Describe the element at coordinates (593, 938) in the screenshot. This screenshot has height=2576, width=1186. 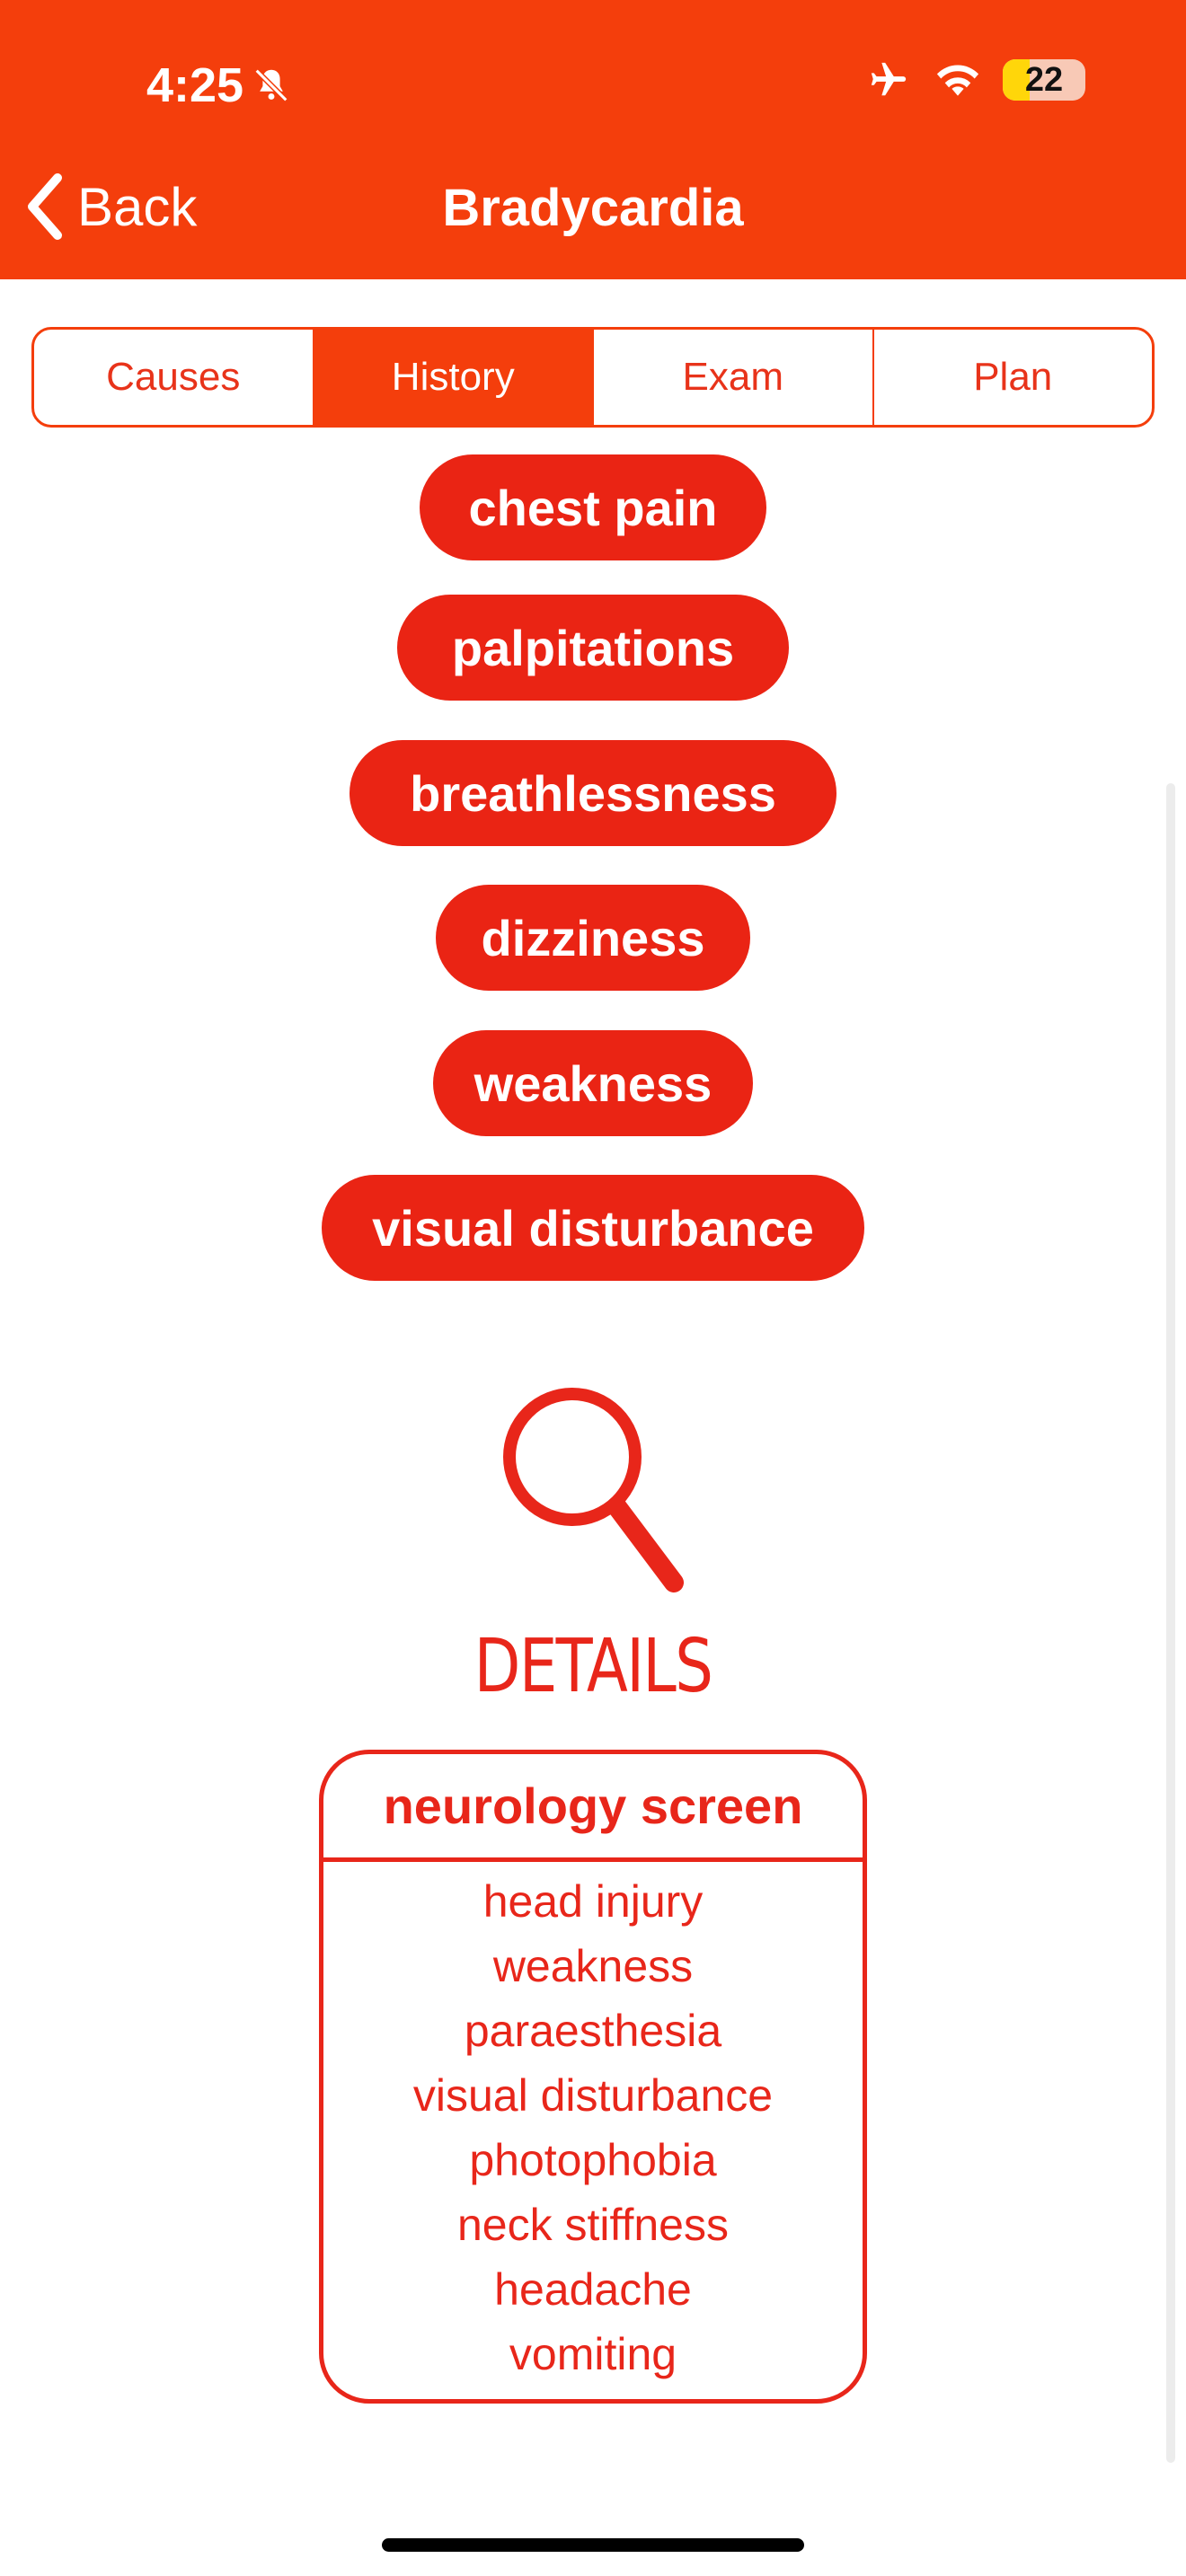
I see `symptom-pill-dizziness: dizziness` at that location.